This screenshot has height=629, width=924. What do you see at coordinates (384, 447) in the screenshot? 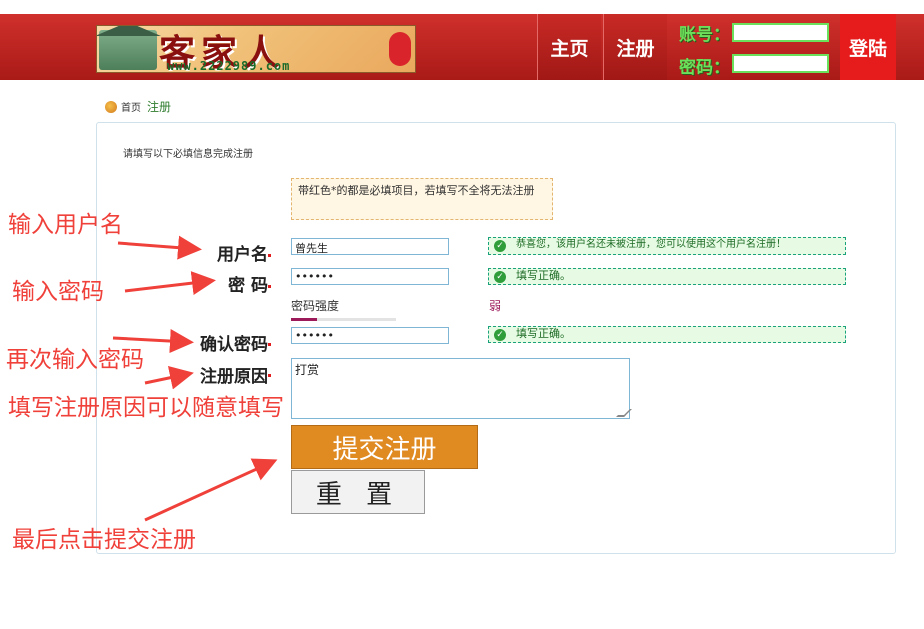
I see `submit-register-button: 提交注册` at bounding box center [384, 447].